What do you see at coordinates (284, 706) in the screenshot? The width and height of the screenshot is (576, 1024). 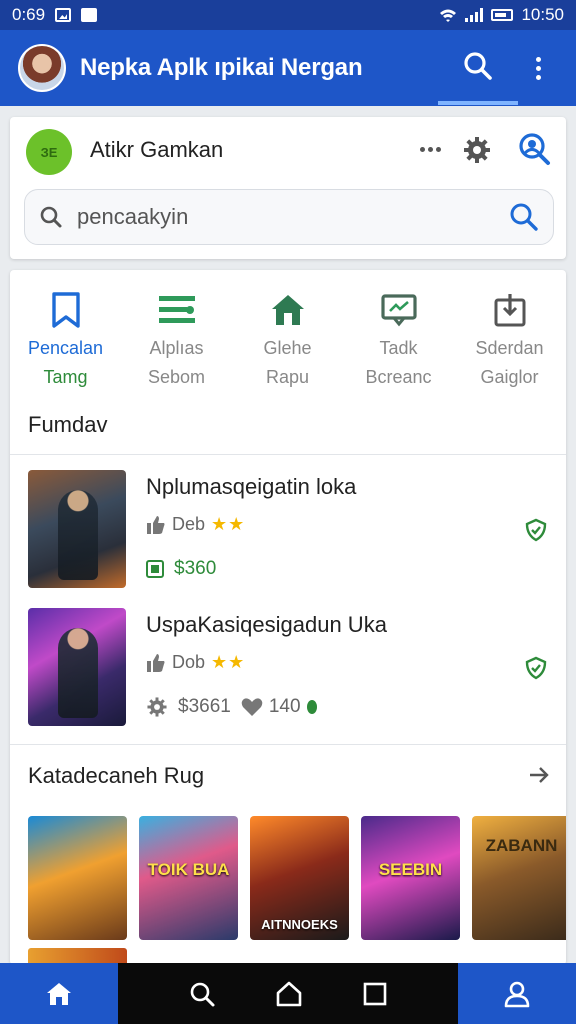 I see `likes-count: 140` at bounding box center [284, 706].